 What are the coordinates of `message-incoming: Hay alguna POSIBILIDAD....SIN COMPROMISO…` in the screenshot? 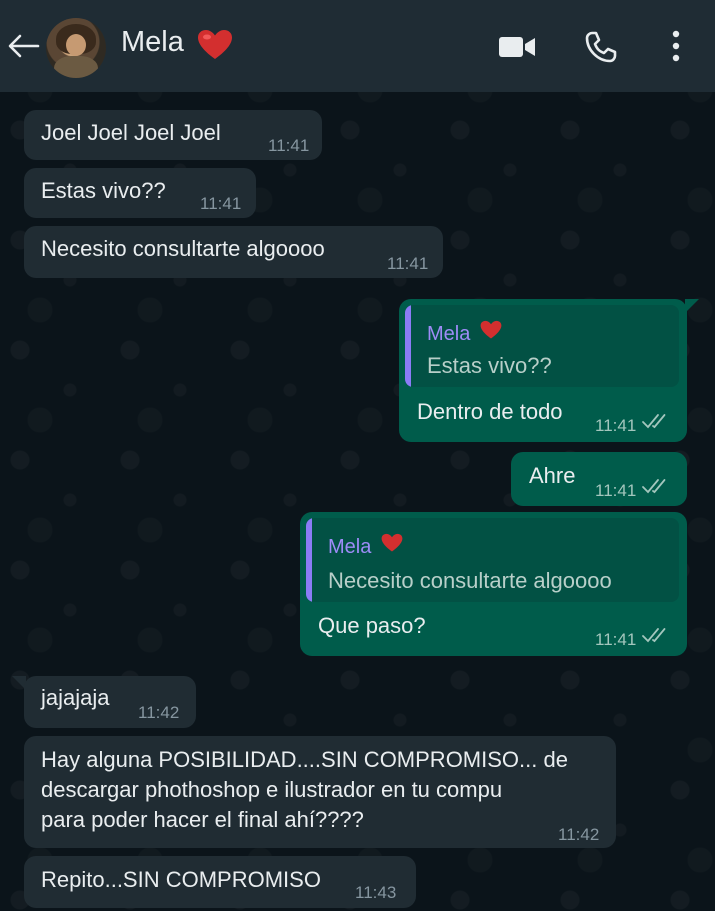 It's located at (320, 792).